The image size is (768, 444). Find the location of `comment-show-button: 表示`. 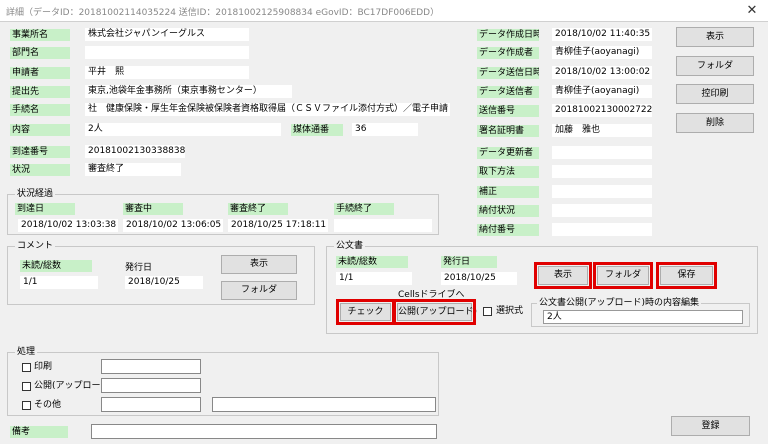

comment-show-button: 表示 is located at coordinates (259, 264).